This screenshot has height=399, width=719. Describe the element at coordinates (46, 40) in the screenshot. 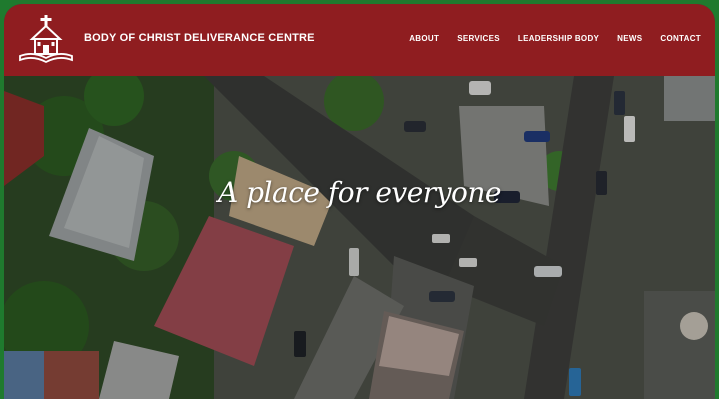

I see `church-logo-icon` at that location.